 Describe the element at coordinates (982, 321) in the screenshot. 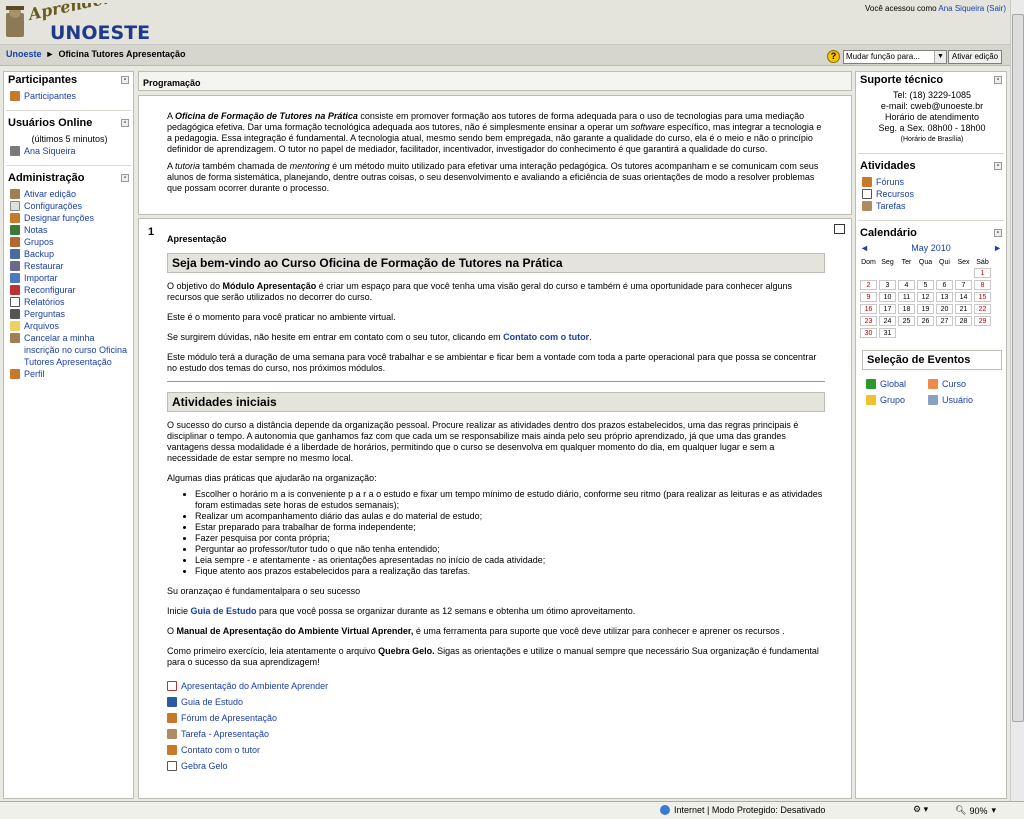

I see `calendar-day: 29` at that location.